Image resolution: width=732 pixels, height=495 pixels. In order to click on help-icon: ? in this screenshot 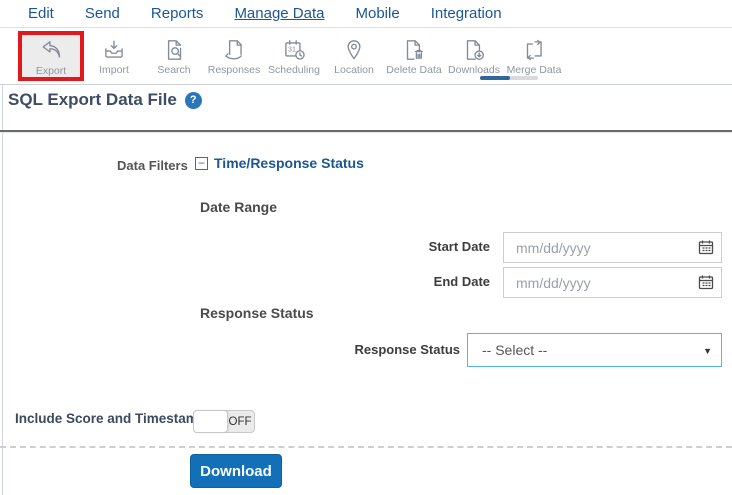, I will do `click(193, 100)`.